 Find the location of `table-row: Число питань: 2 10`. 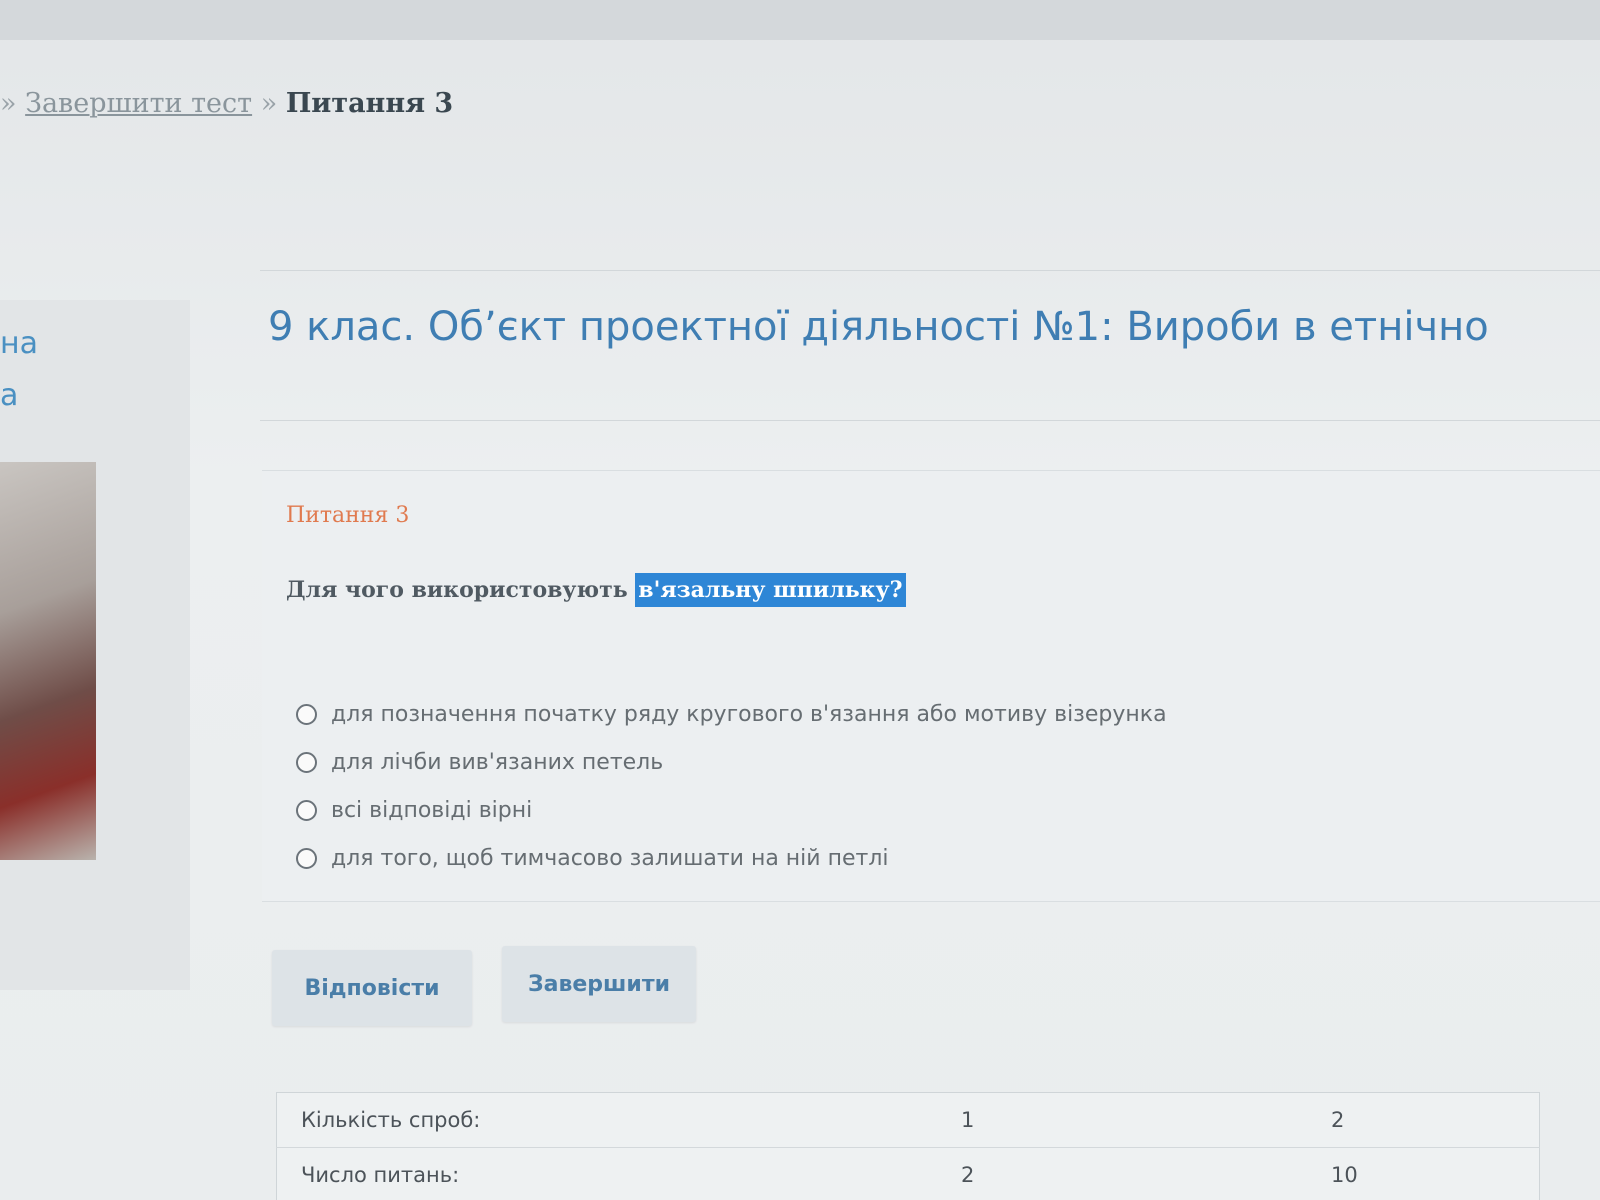

table-row: Число питань: 2 10 is located at coordinates (908, 1173).